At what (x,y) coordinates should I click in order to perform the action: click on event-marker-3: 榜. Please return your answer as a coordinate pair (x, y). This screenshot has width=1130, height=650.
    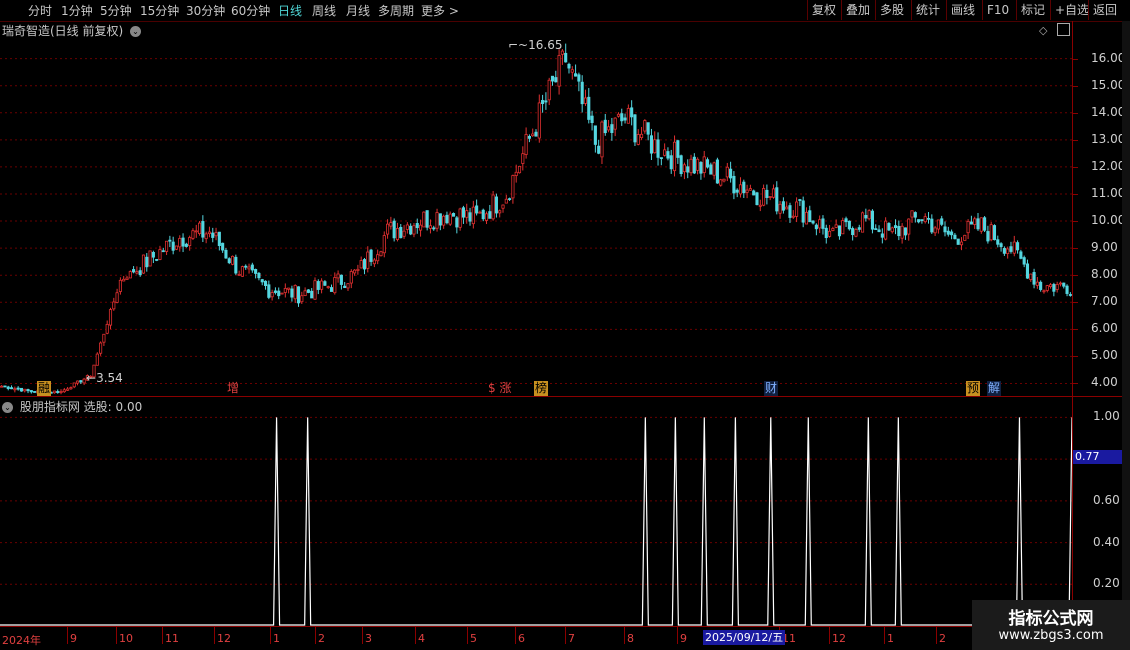
    Looking at the image, I should click on (541, 388).